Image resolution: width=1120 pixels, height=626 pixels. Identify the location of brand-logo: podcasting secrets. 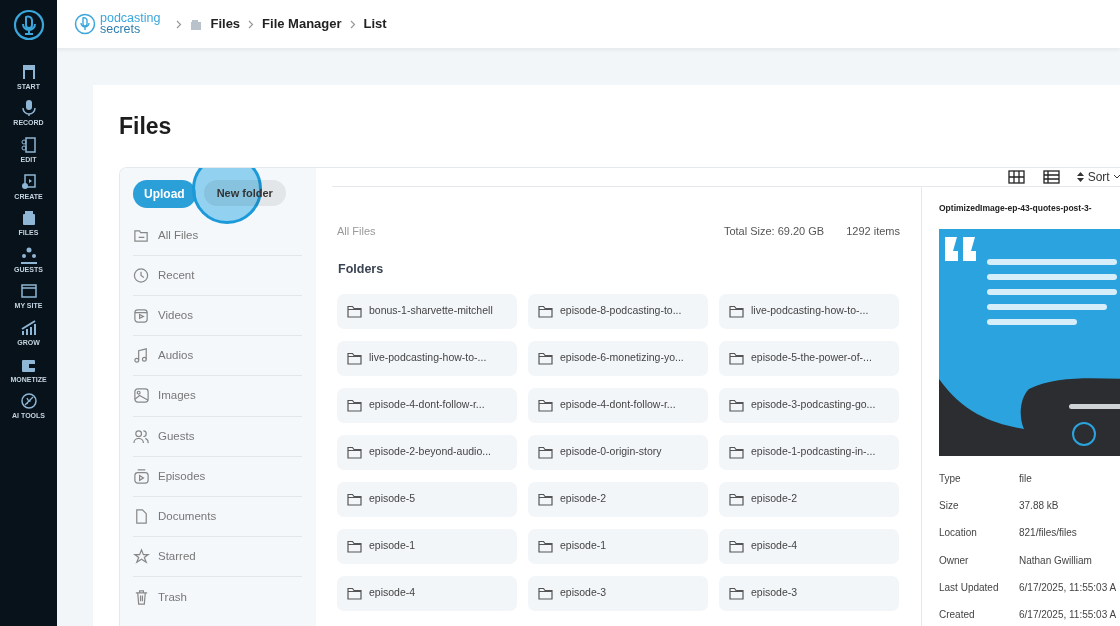
(117, 24).